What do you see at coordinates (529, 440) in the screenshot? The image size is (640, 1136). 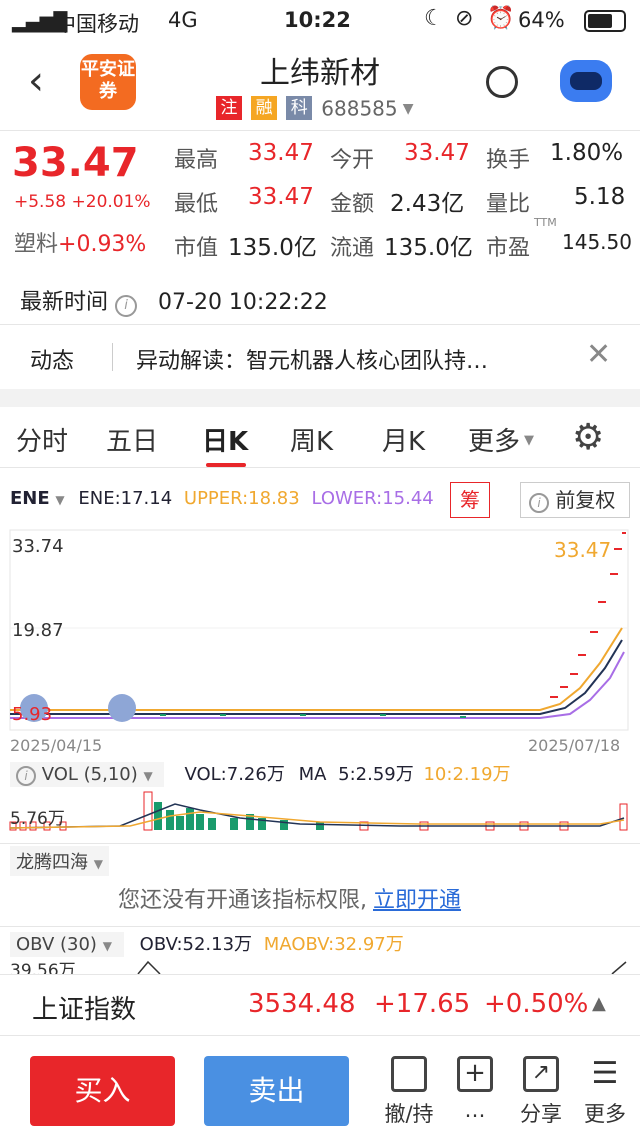 I see `tab-more-dropdown-icon: ▼` at bounding box center [529, 440].